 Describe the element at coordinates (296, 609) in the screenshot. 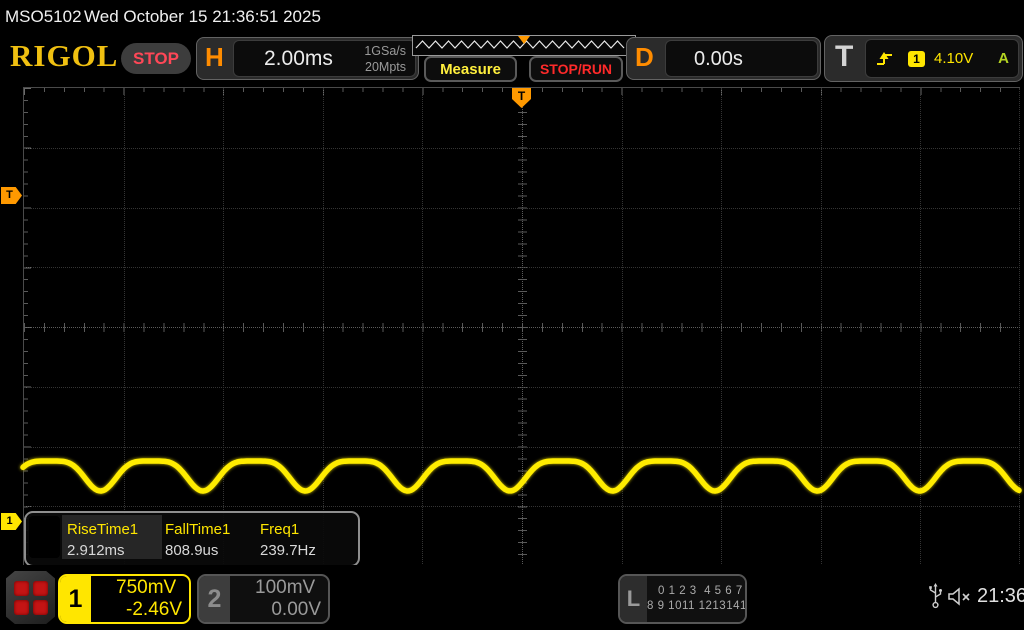

I see `channel2-offset: 0.00V` at that location.